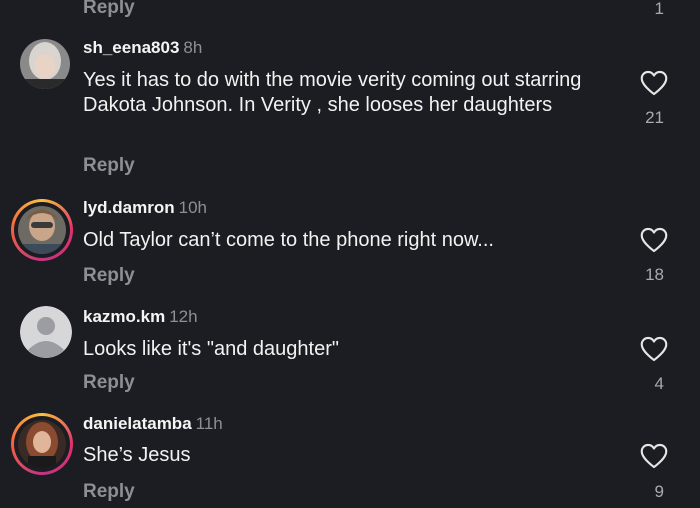  Describe the element at coordinates (137, 423) in the screenshot. I see `username: danielatamba` at that location.